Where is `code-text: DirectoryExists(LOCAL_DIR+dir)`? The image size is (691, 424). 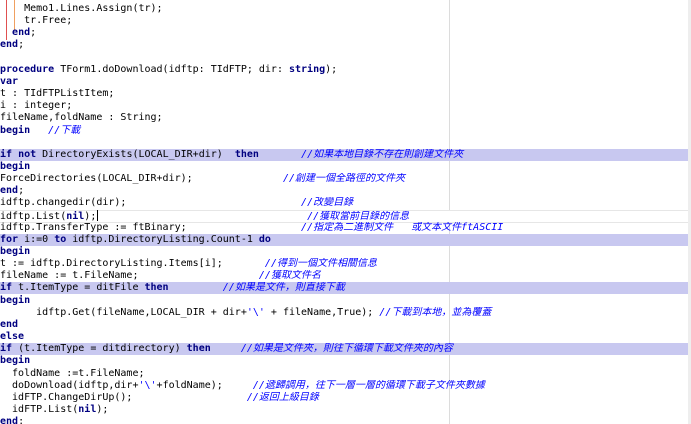 code-text: DirectoryExists(LOCAL_DIR+dir) is located at coordinates (135, 154).